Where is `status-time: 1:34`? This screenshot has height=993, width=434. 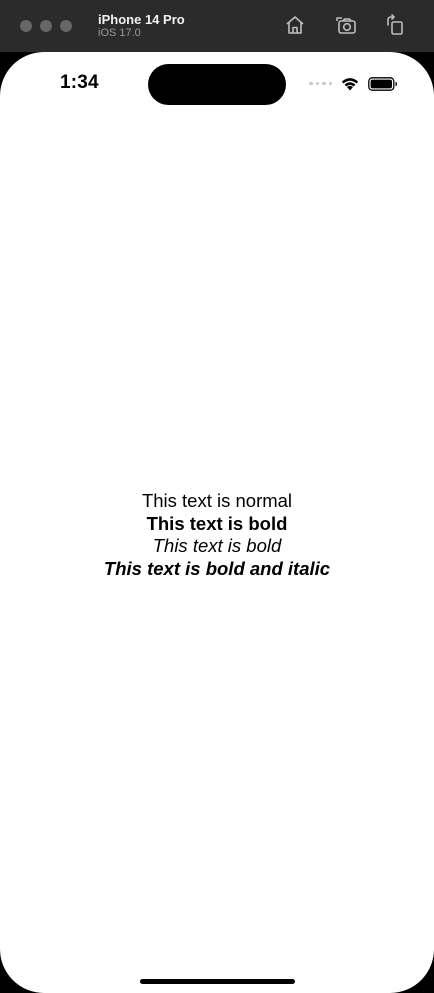 status-time: 1:34 is located at coordinates (79, 82).